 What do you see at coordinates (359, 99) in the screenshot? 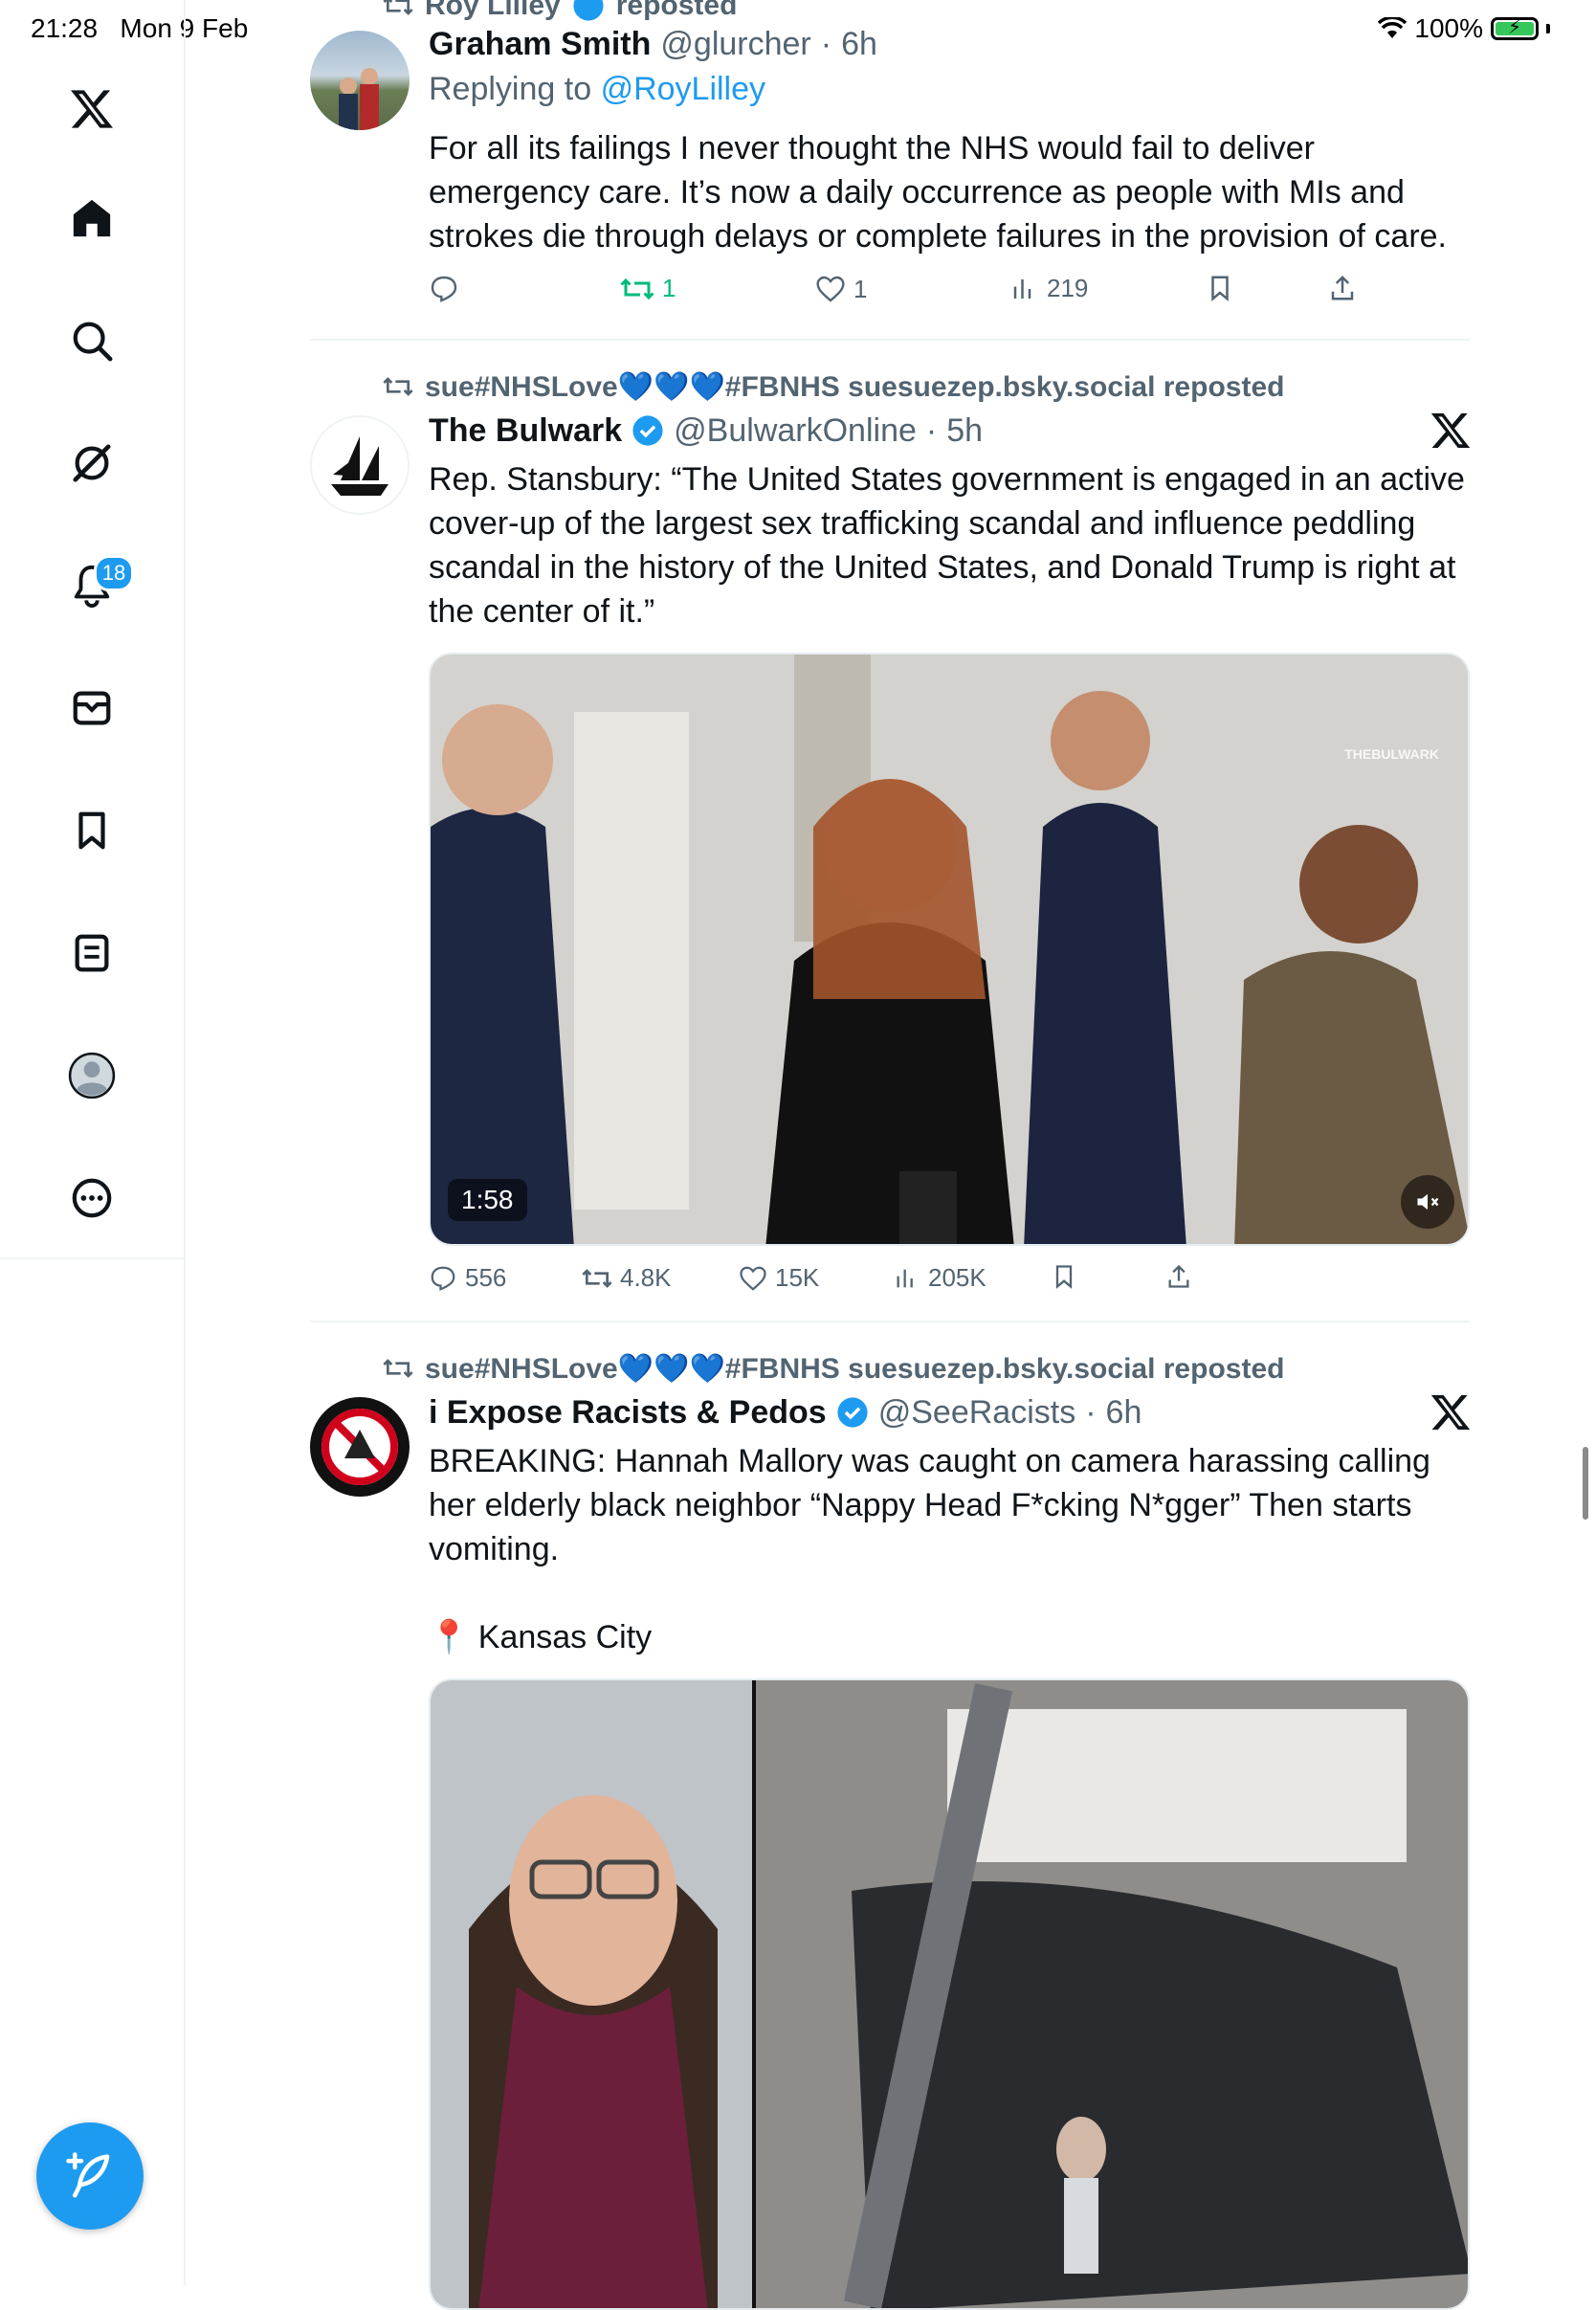
I see `avatar-photo` at bounding box center [359, 99].